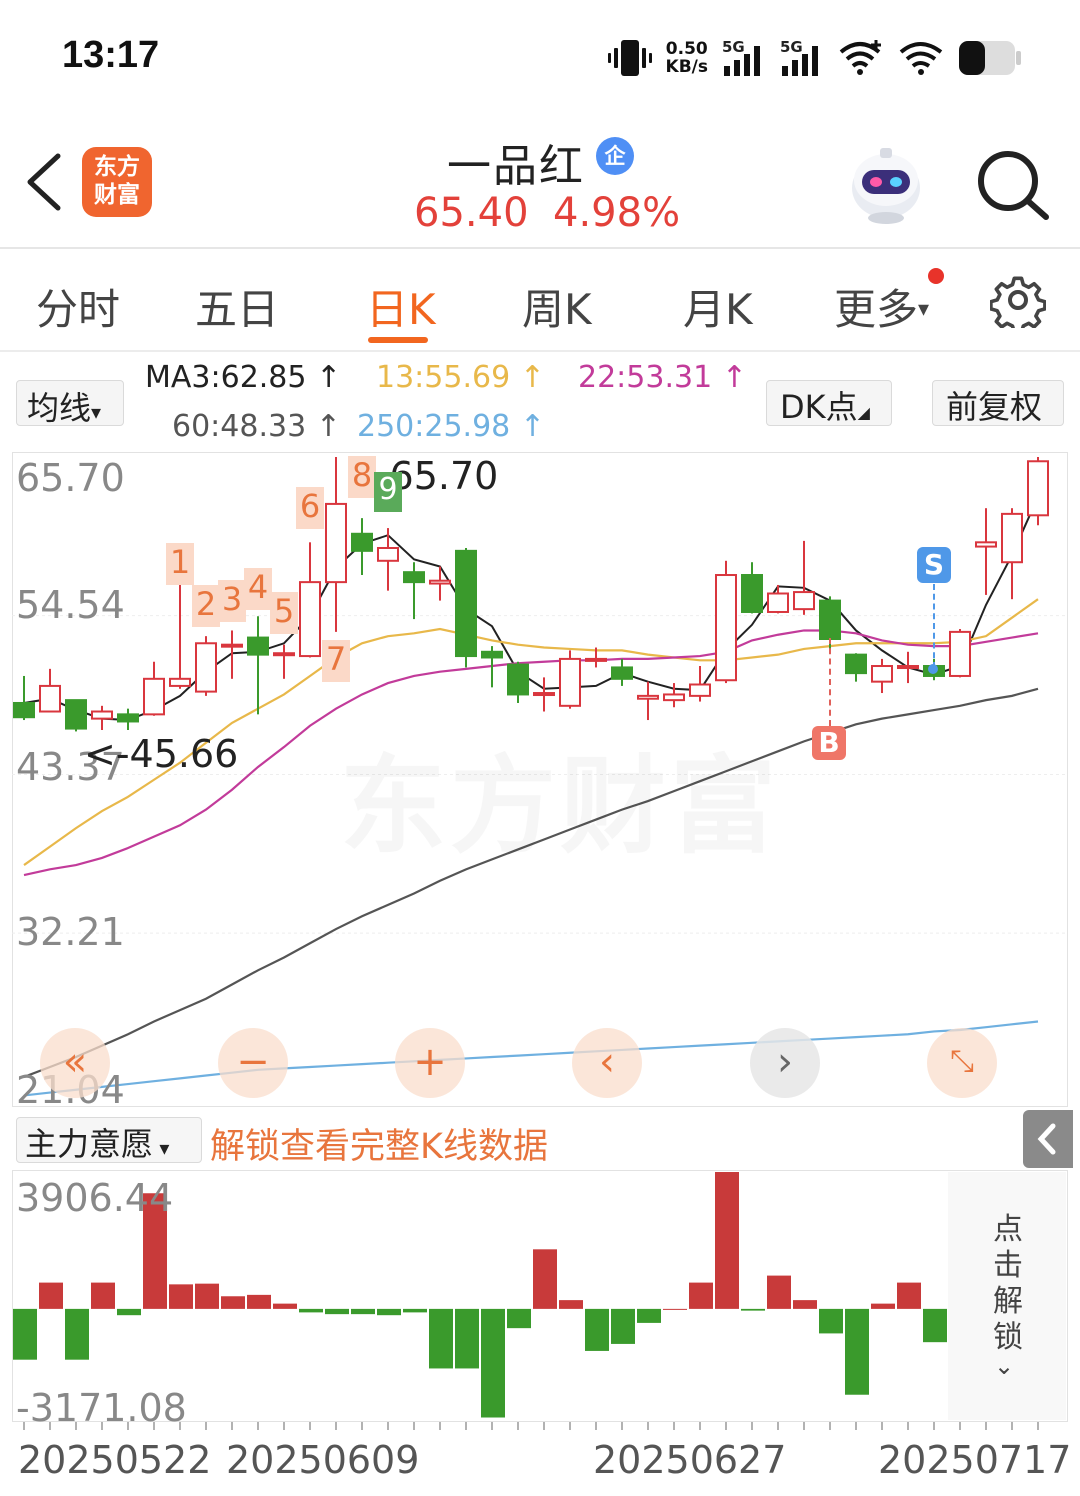 The height and width of the screenshot is (1496, 1080). Describe the element at coordinates (863, 412) in the screenshot. I see `corner-triangle-icon: ◢` at that location.